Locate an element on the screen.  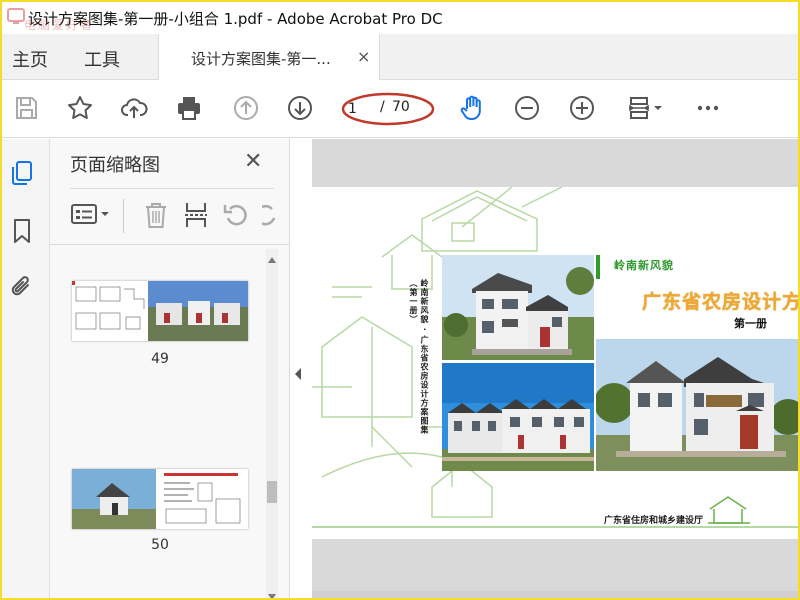
page-down-icon is located at coordinates (300, 108).